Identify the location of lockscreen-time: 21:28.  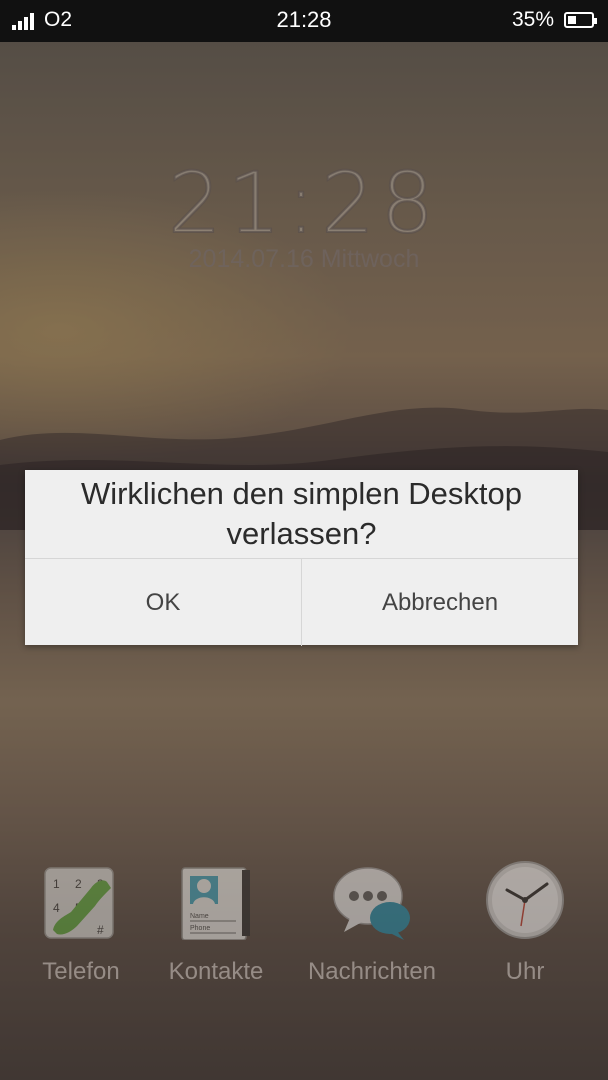
(304, 203).